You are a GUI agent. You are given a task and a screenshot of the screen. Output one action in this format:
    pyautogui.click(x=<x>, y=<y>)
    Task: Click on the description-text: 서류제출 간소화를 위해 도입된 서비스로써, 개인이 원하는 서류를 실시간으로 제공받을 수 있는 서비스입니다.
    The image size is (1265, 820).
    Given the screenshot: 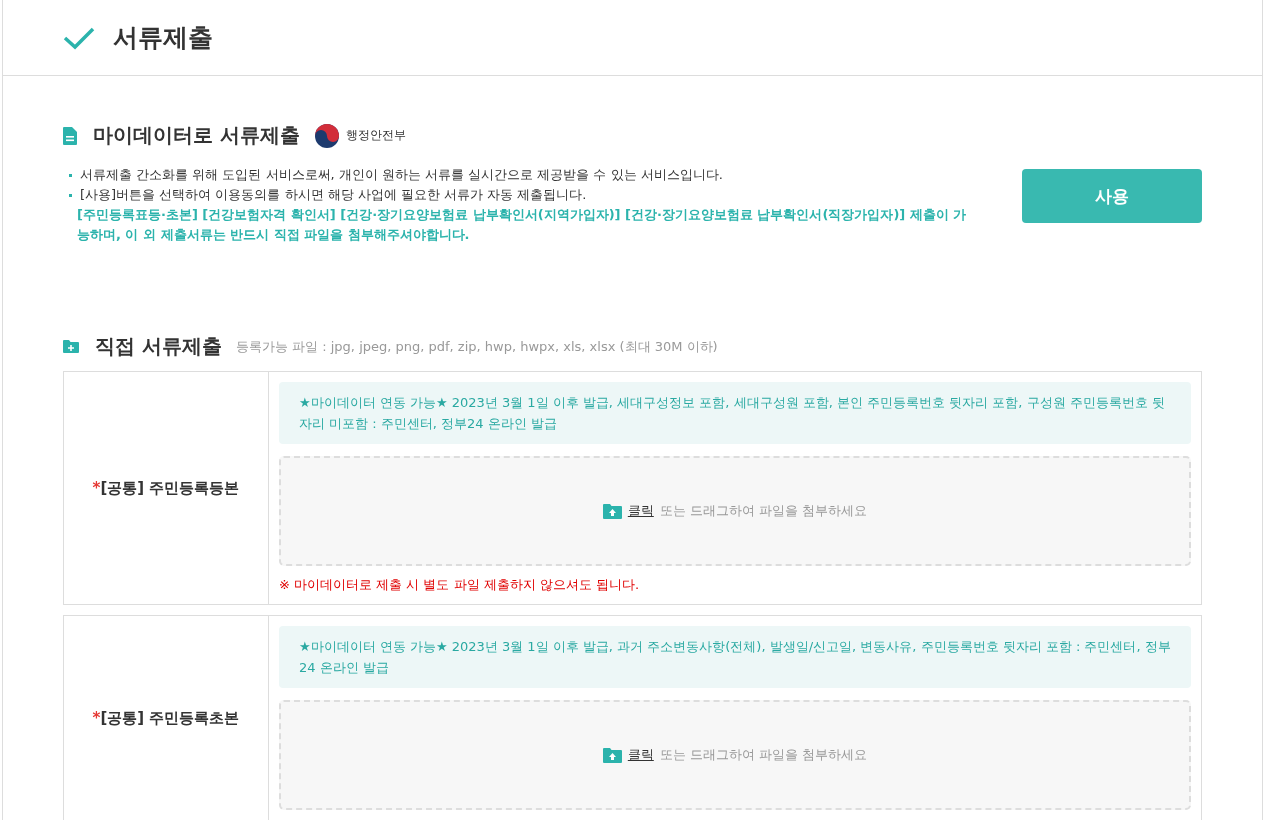 What is the action you would take?
    pyautogui.click(x=401, y=175)
    